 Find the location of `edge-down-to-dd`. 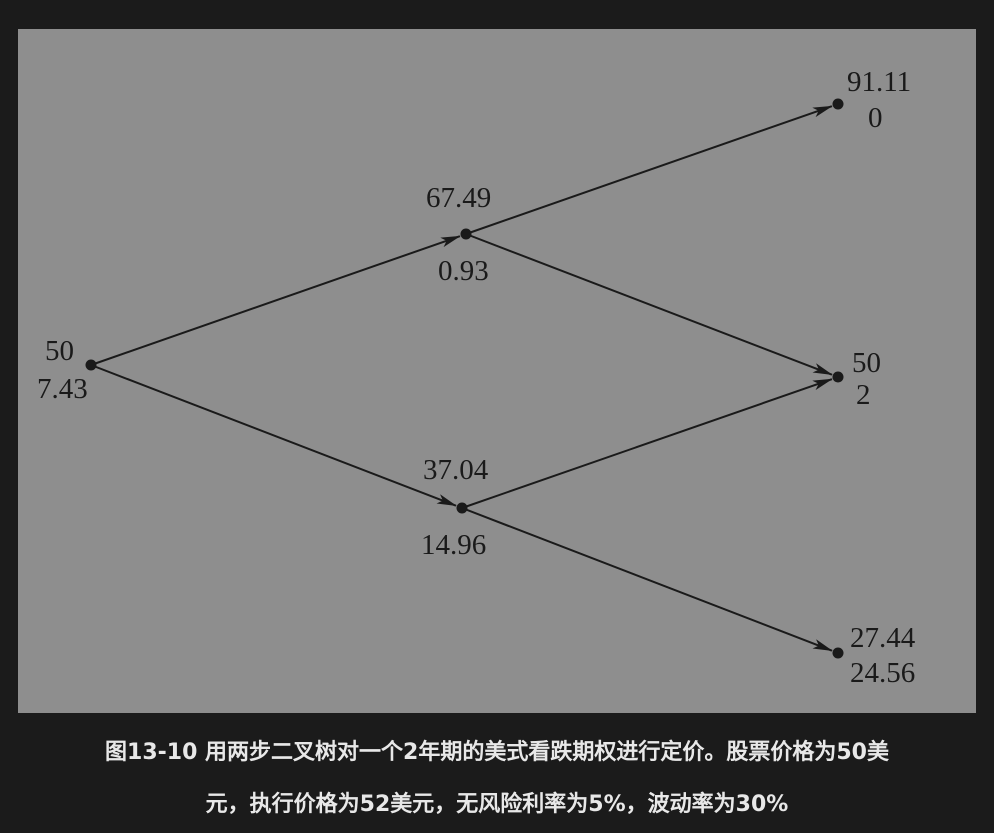

edge-down-to-dd is located at coordinates (647, 579).